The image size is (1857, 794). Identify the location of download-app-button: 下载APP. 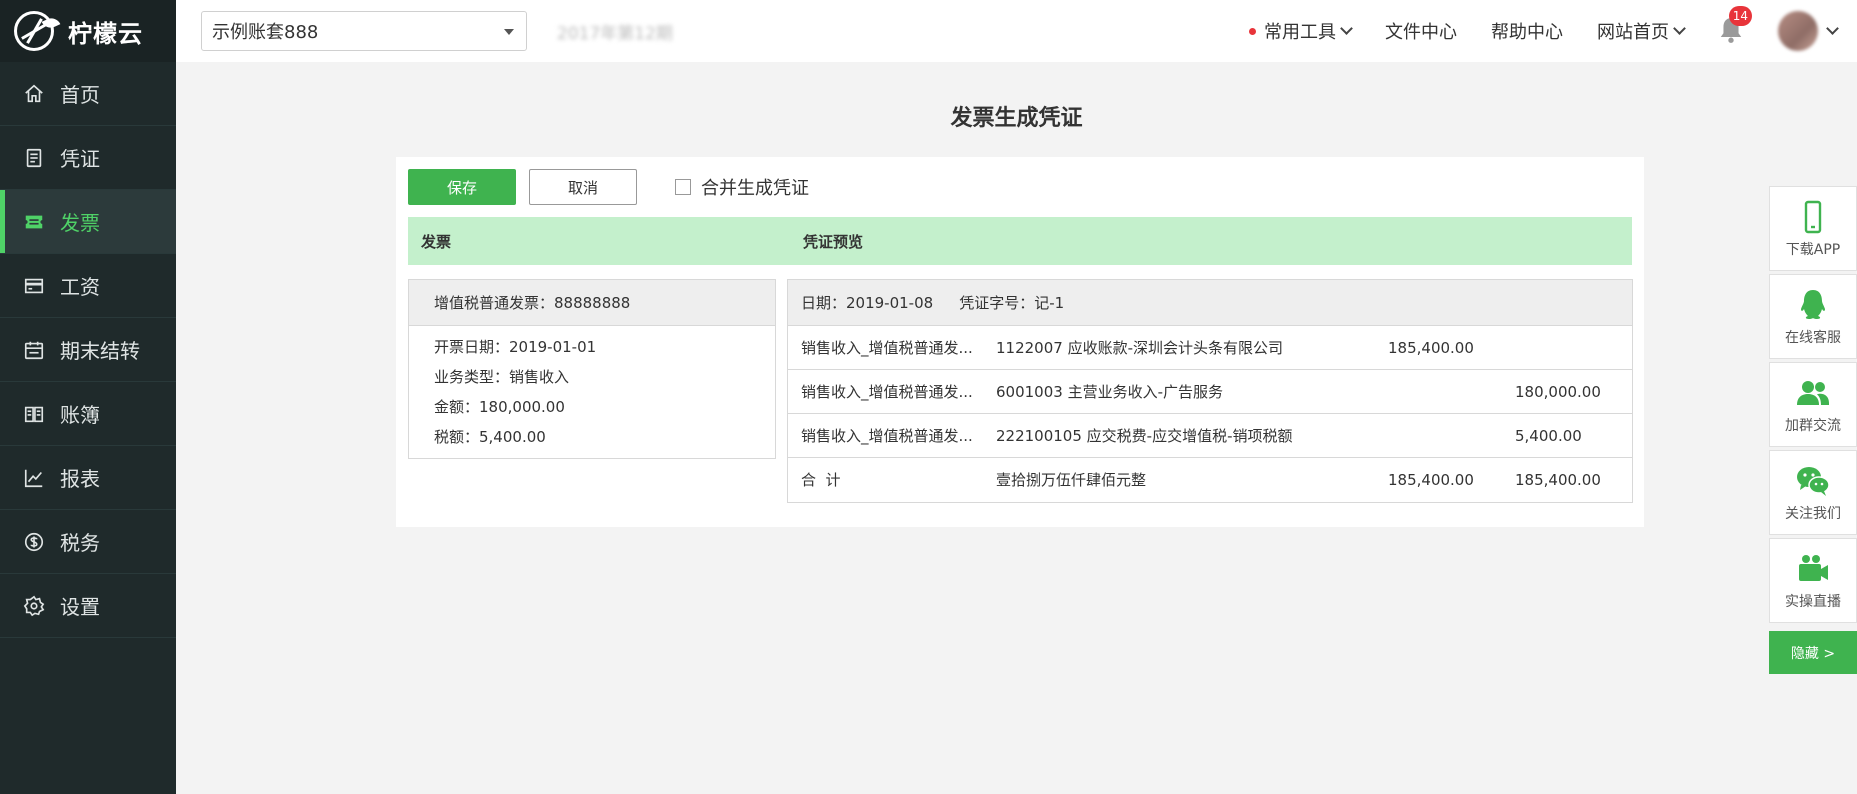
(1813, 228).